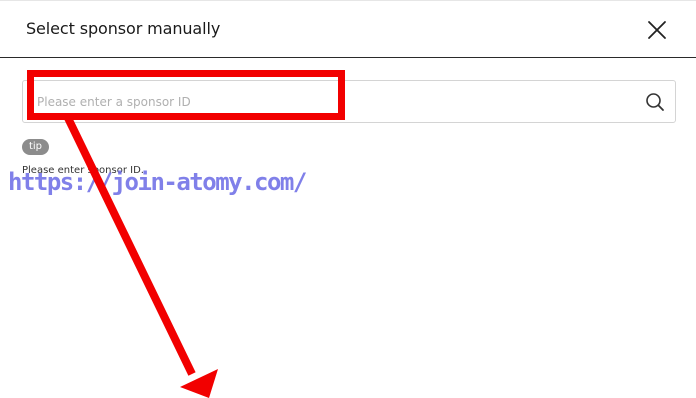 This screenshot has height=398, width=696. What do you see at coordinates (348, 29) in the screenshot?
I see `modal-header: Select sponsor manually` at bounding box center [348, 29].